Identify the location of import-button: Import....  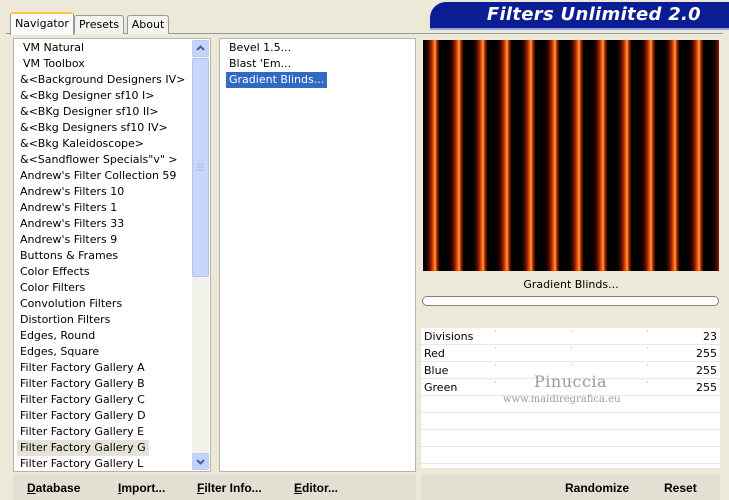
(141, 488).